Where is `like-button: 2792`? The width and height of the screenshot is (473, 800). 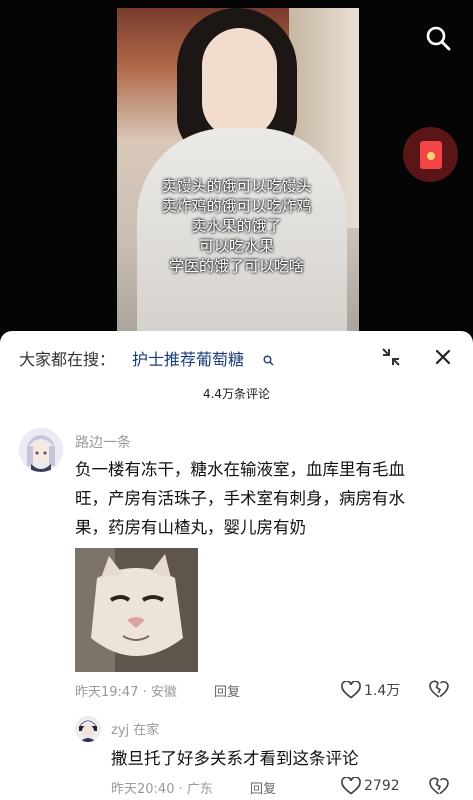 like-button: 2792 is located at coordinates (370, 786).